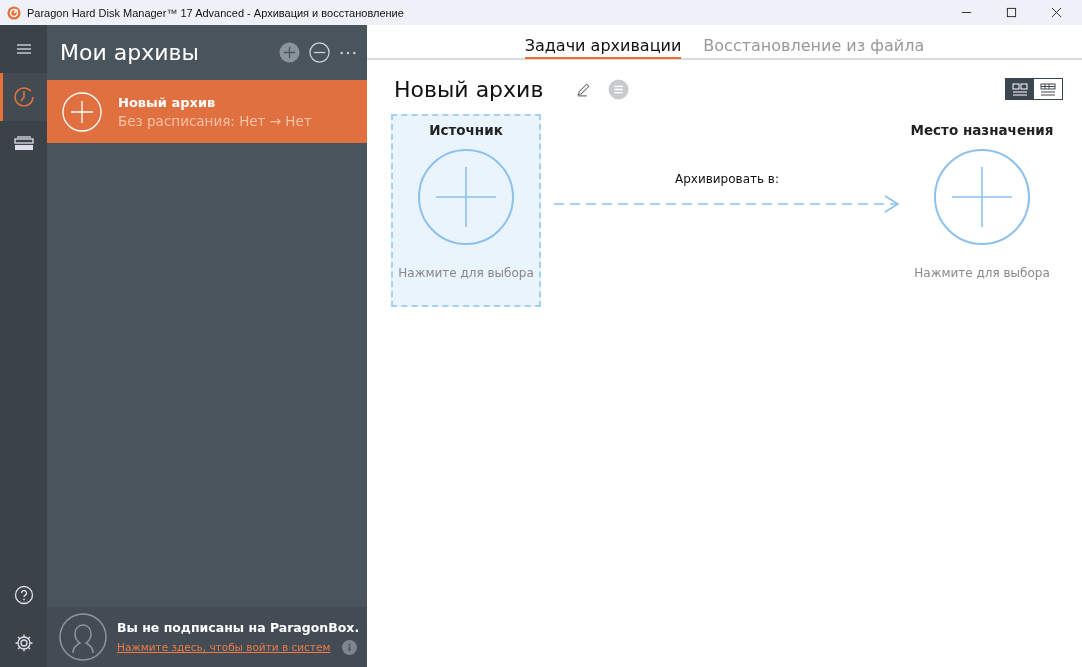  I want to click on add-icon, so click(289, 52).